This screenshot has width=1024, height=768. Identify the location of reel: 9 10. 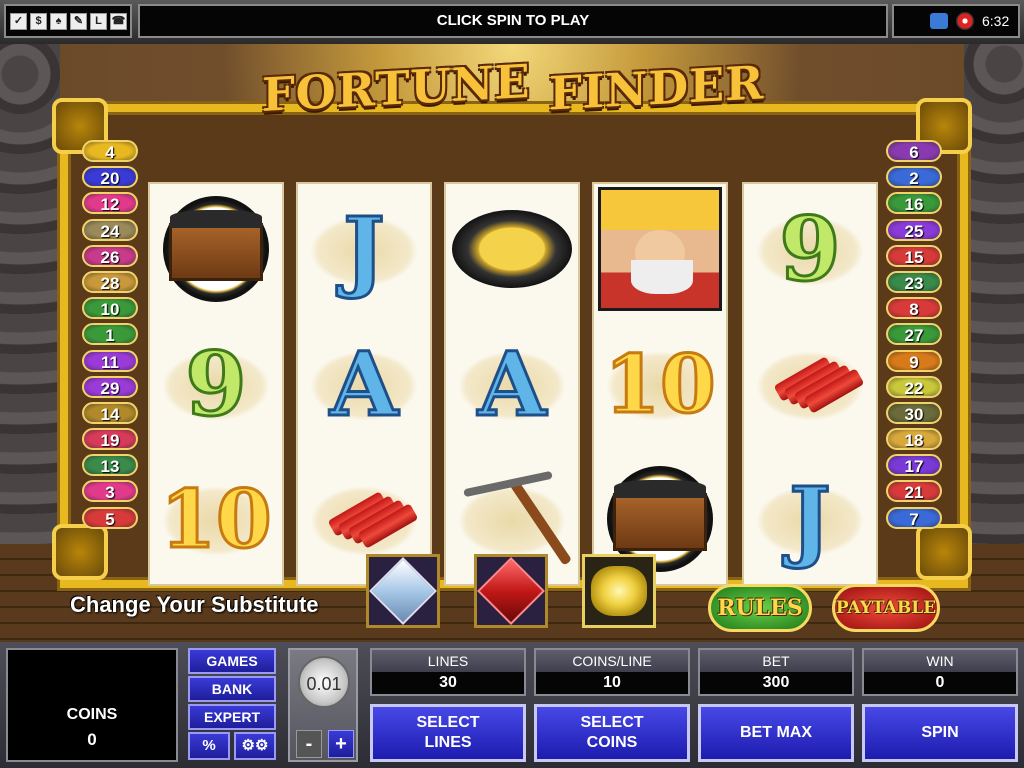
(216, 384).